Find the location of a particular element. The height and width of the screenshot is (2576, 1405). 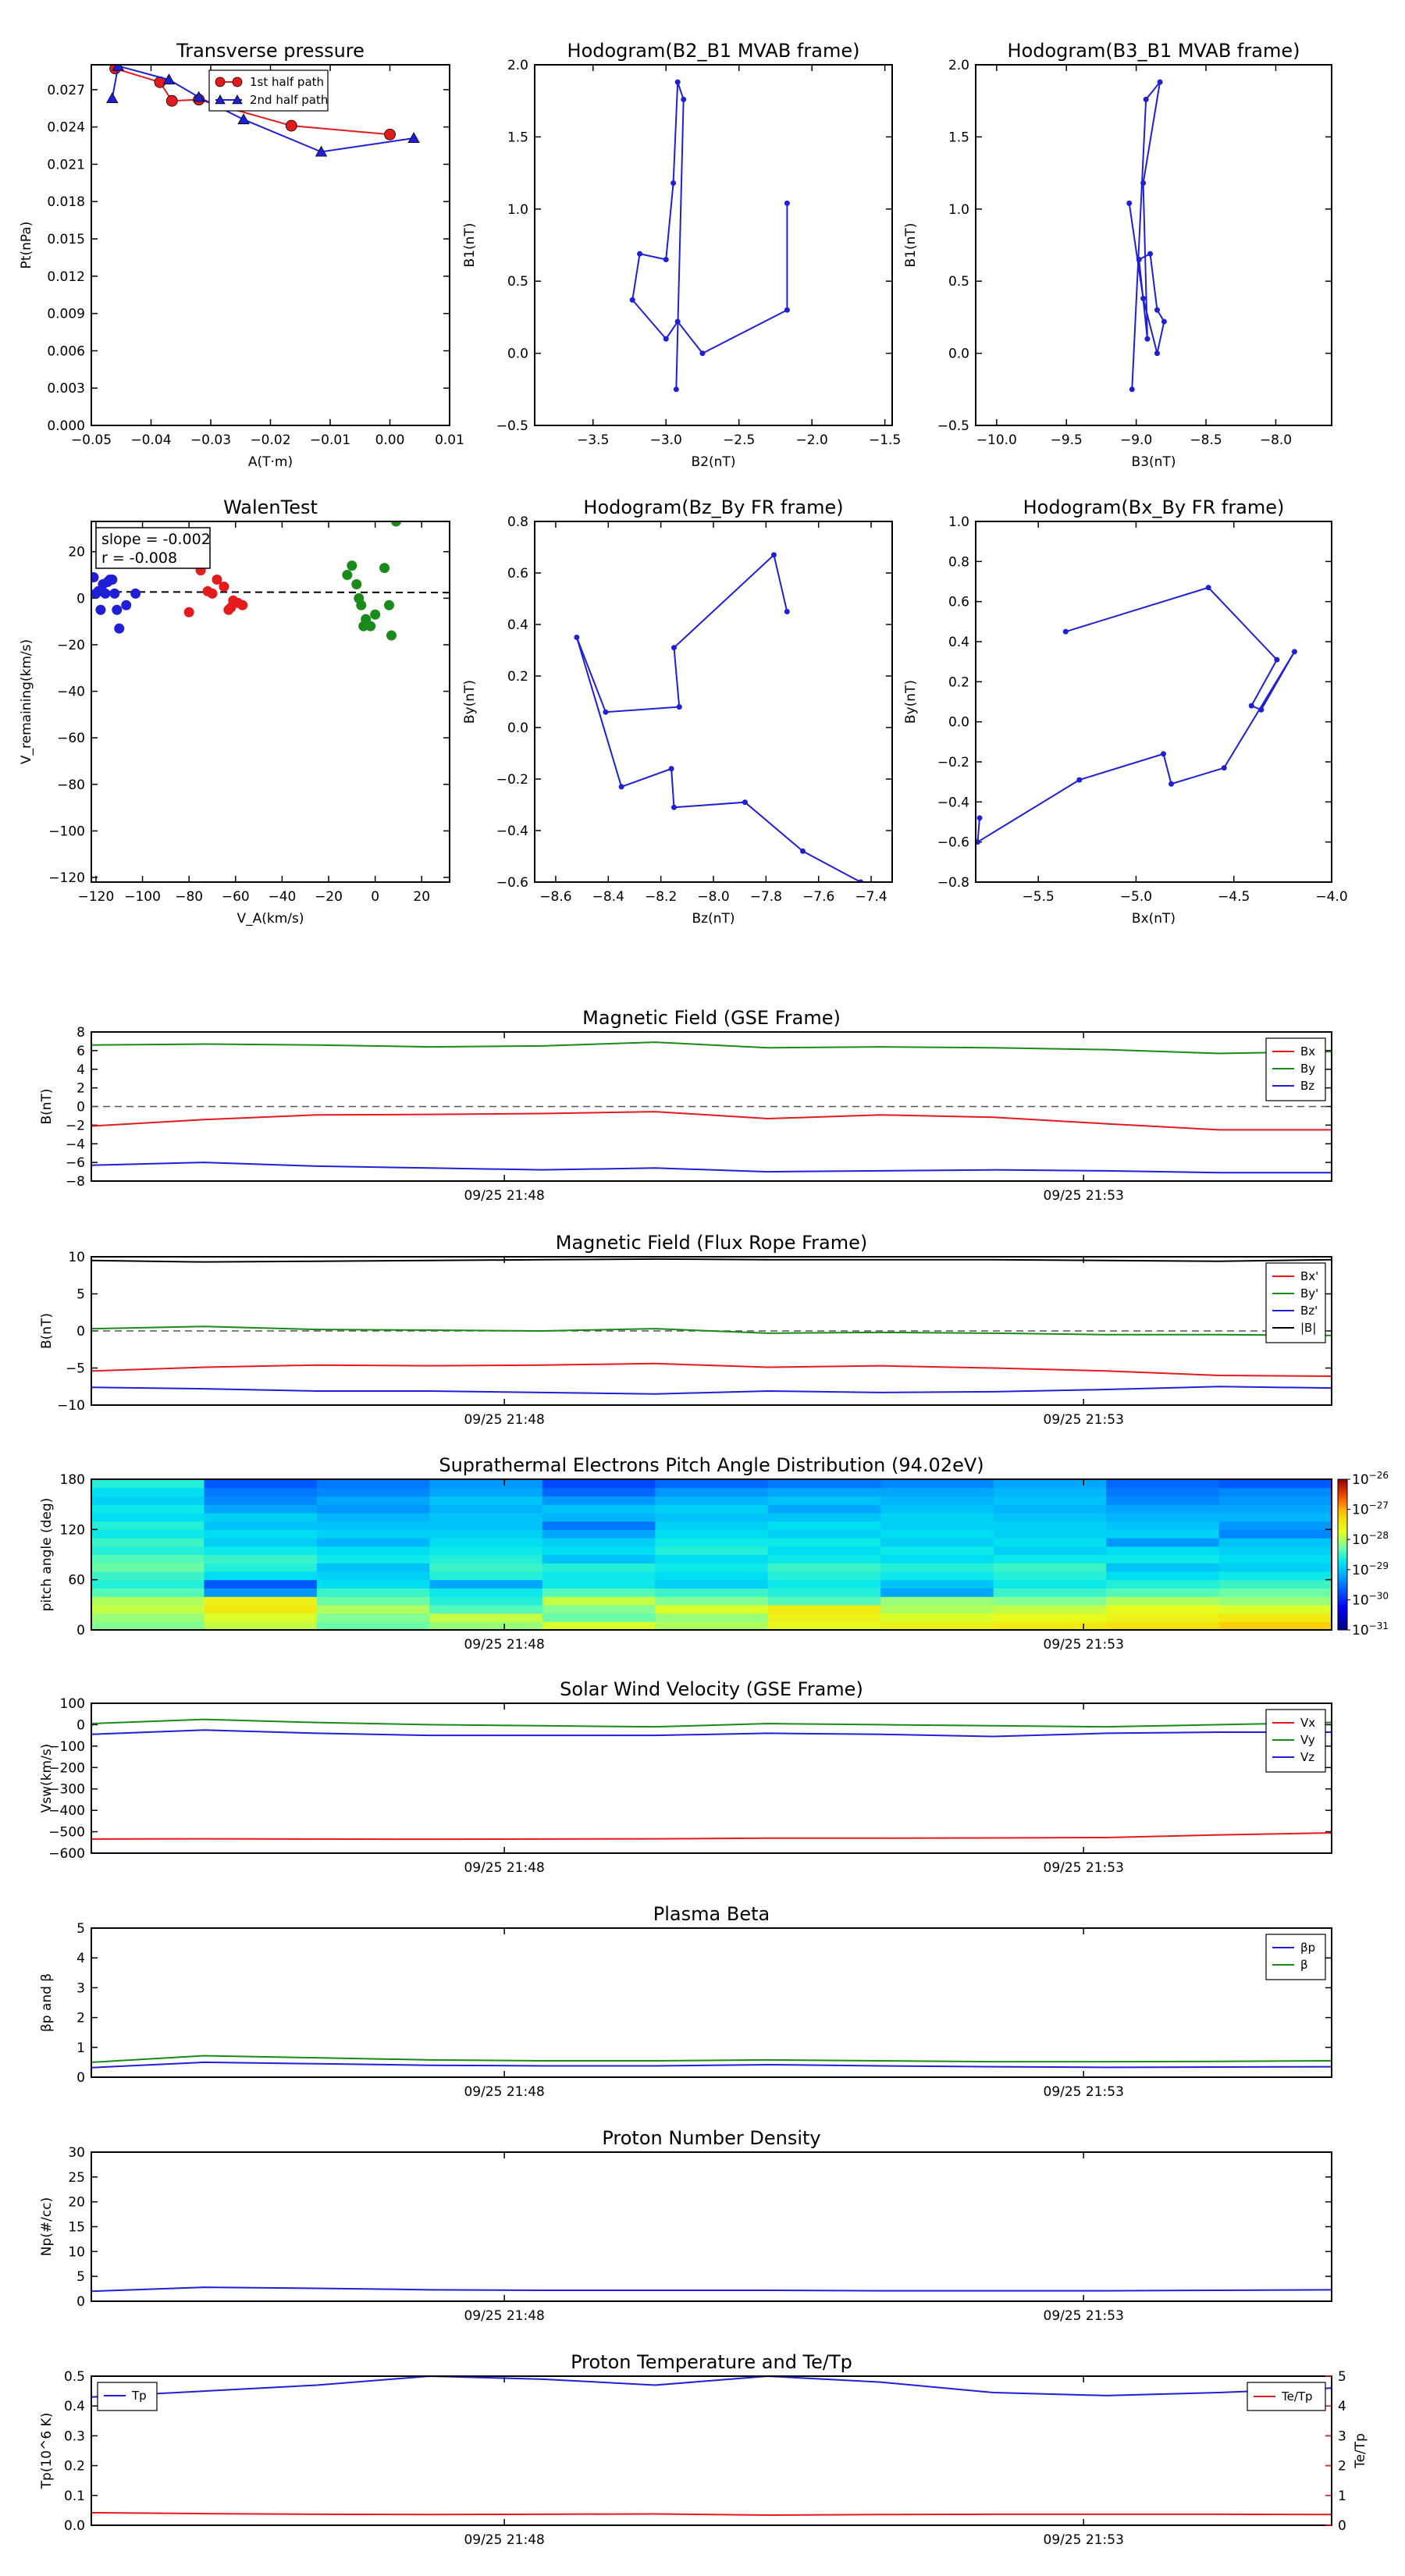

colorbar-tick-label: 10−26 is located at coordinates (1370, 1479).